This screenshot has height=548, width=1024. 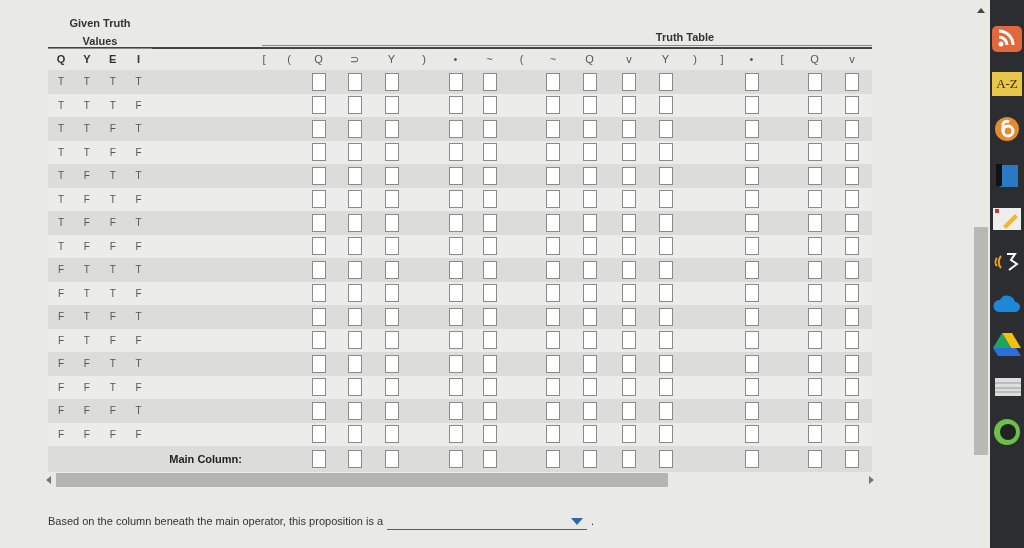 I want to click on book-icon, so click(x=1007, y=175).